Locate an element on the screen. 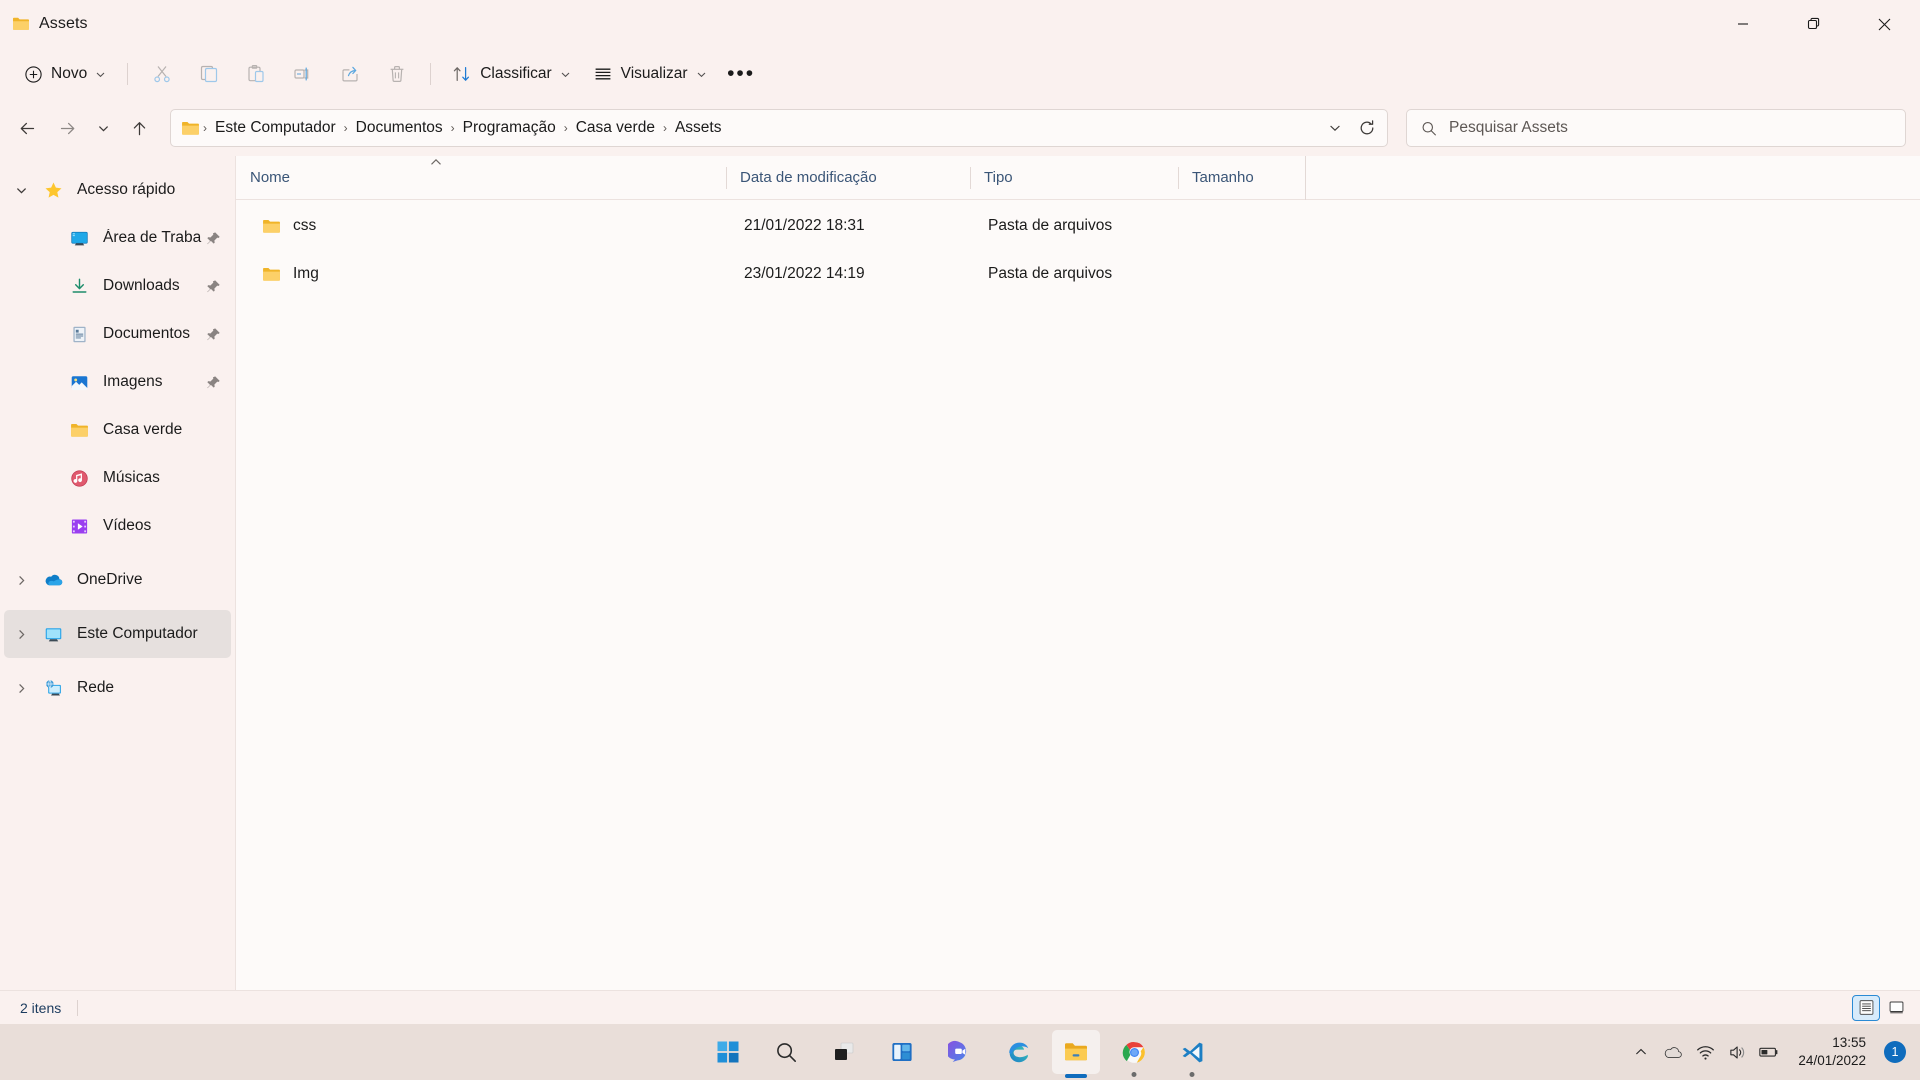  forward-button is located at coordinates (67, 128).